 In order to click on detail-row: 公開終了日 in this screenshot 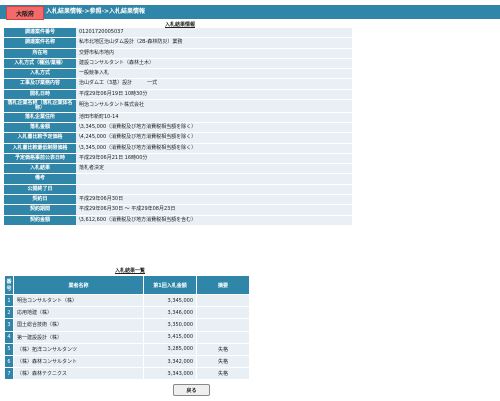, I will do `click(178, 190)`.